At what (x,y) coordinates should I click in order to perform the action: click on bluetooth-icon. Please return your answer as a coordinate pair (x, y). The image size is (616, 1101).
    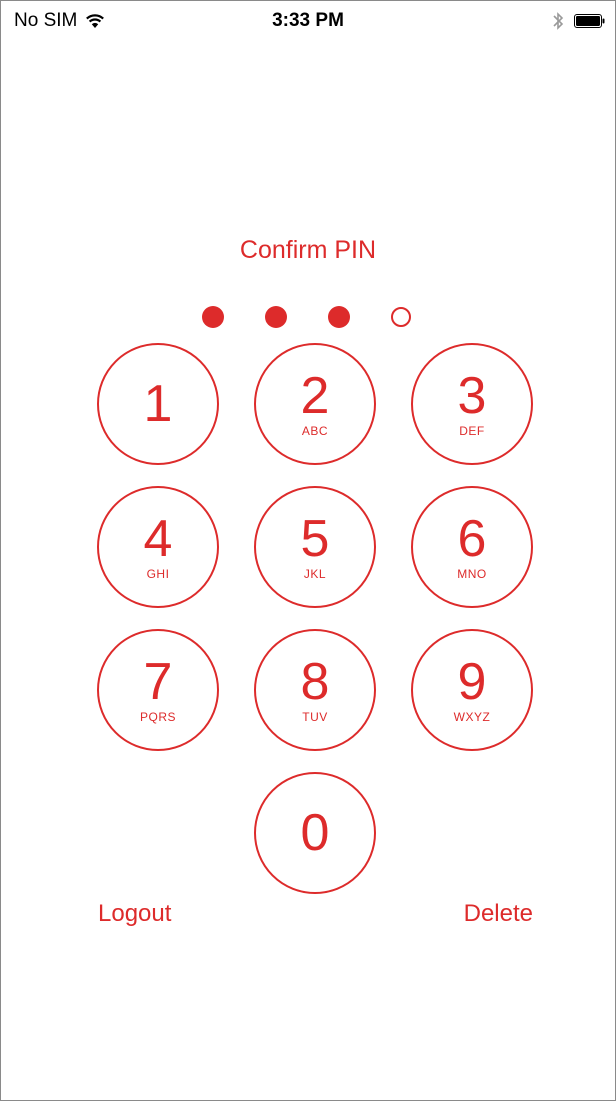
    Looking at the image, I should click on (558, 21).